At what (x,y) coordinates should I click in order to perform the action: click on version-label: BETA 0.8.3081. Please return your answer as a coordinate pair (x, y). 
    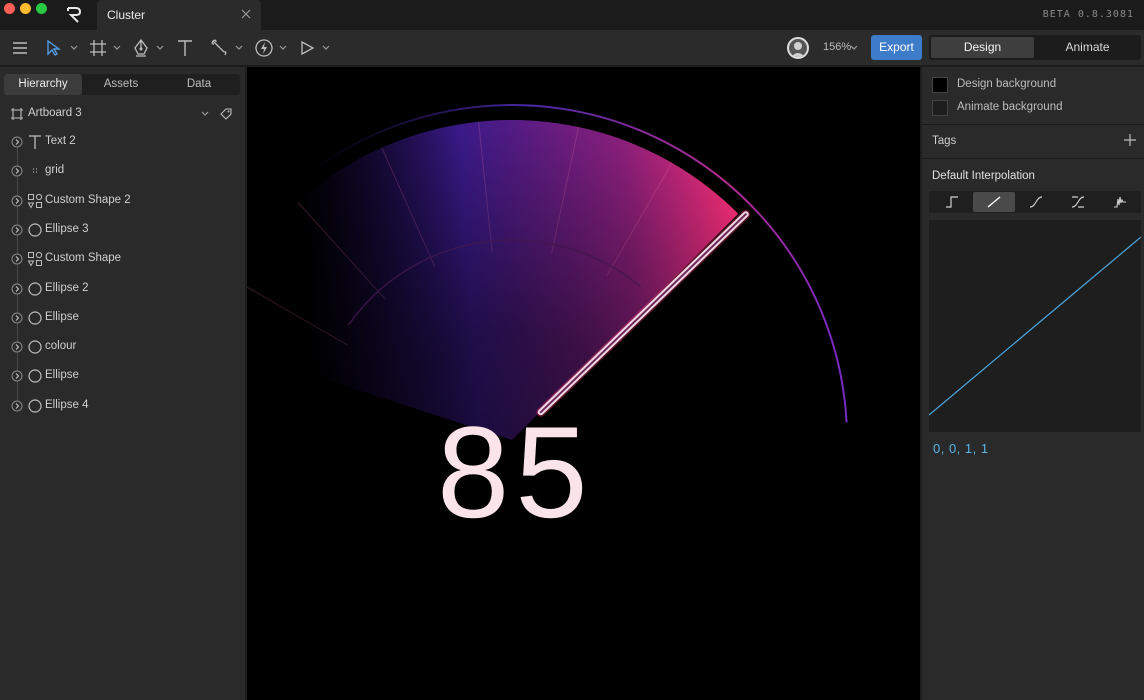
    Looking at the image, I should click on (1088, 14).